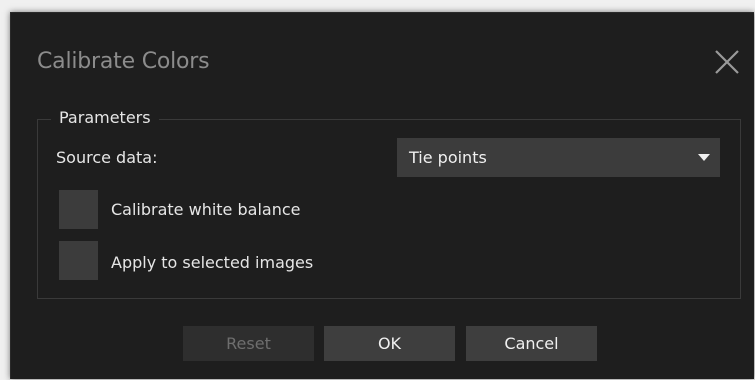 This screenshot has width=755, height=380. I want to click on ok-button: OK, so click(389, 343).